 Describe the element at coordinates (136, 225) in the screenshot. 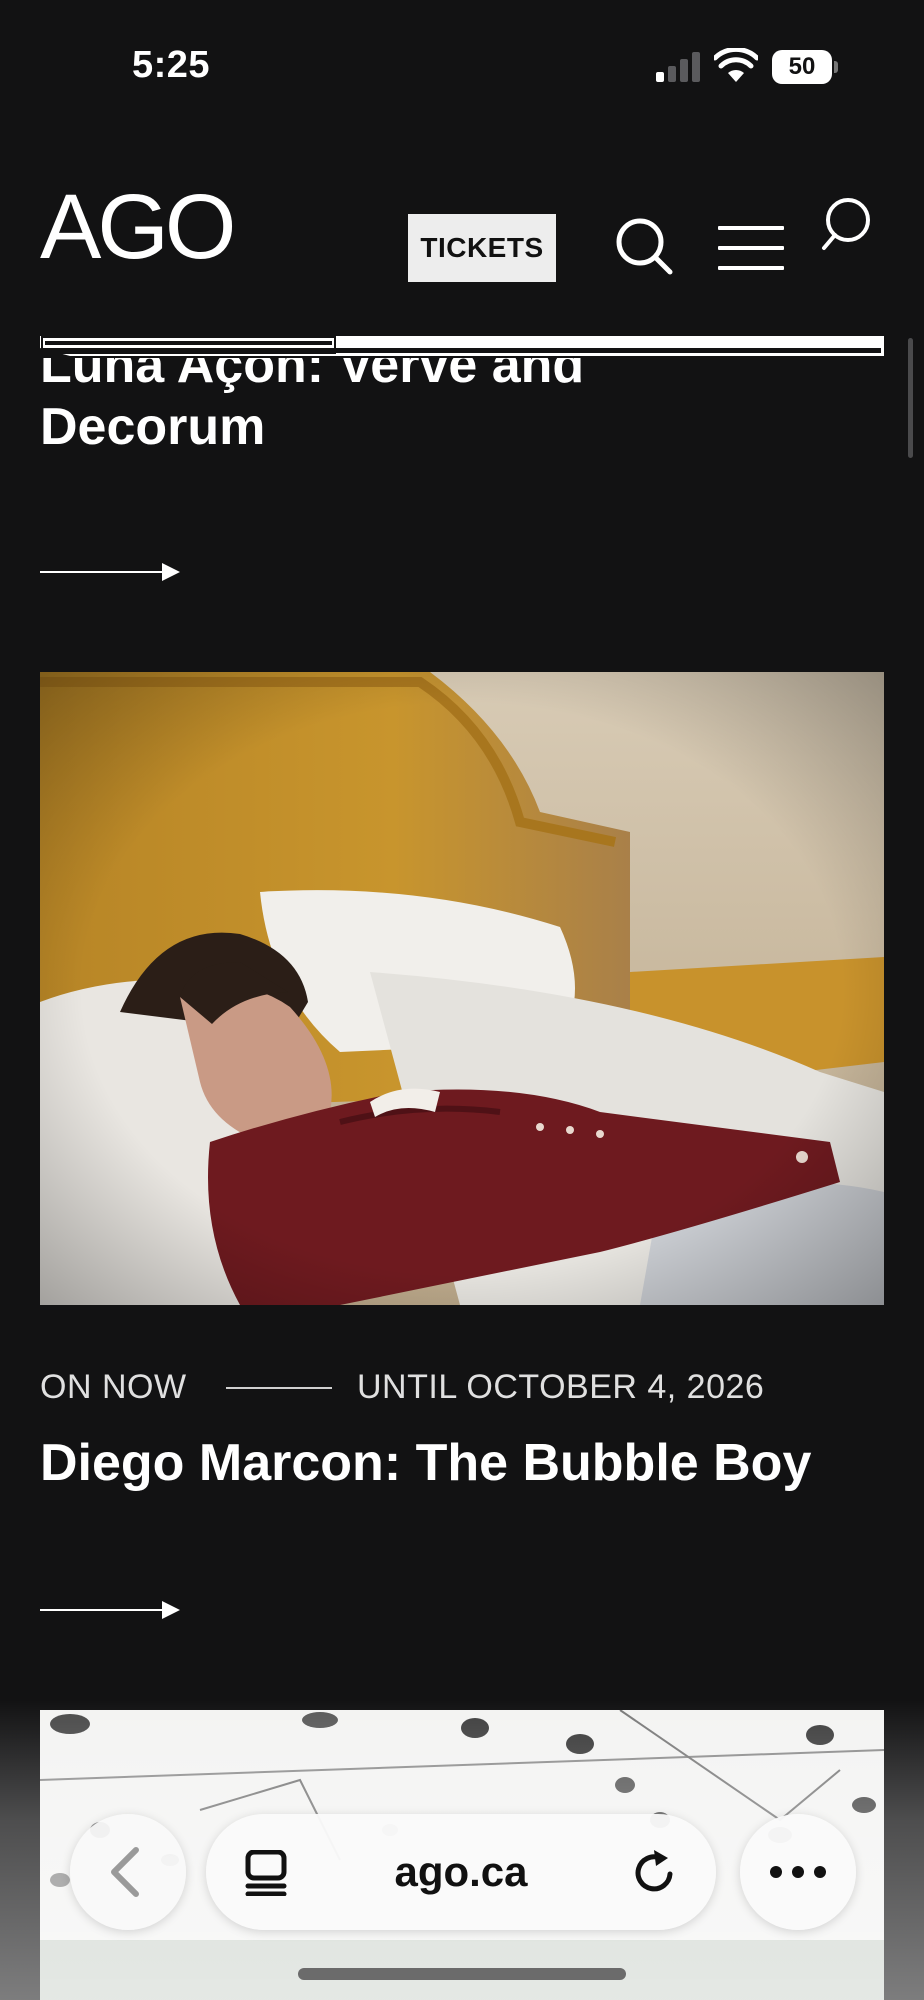

I see `logo-text: AGO` at that location.